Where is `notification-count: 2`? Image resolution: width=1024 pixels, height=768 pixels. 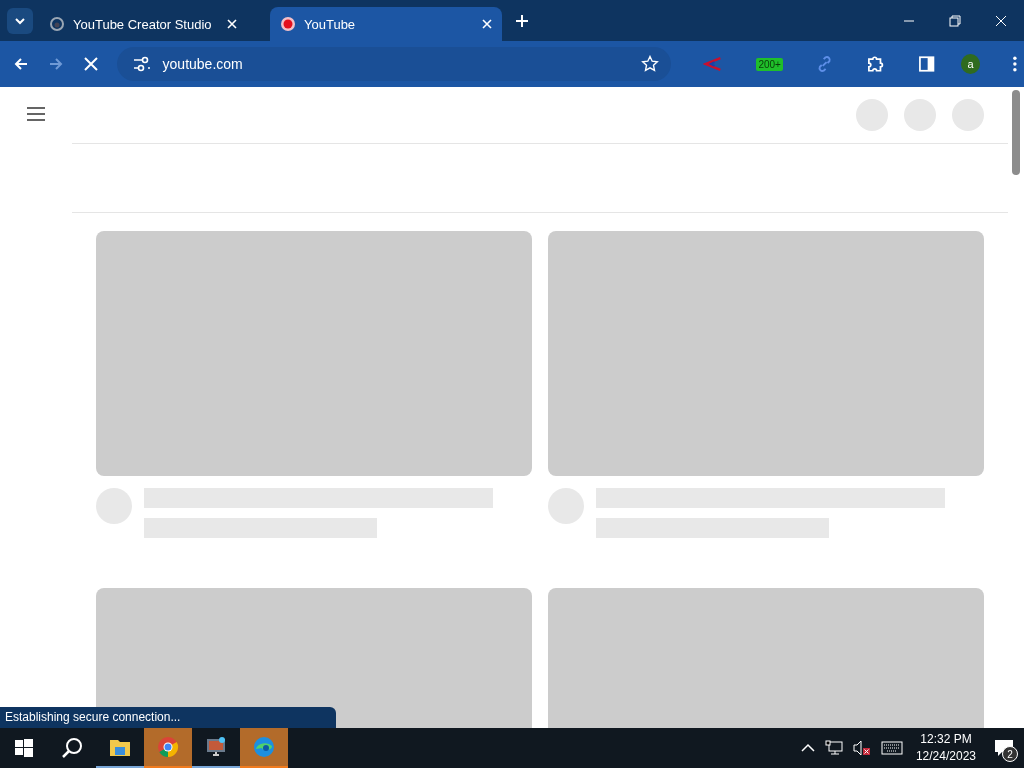
notification-count: 2 is located at coordinates (1010, 754).